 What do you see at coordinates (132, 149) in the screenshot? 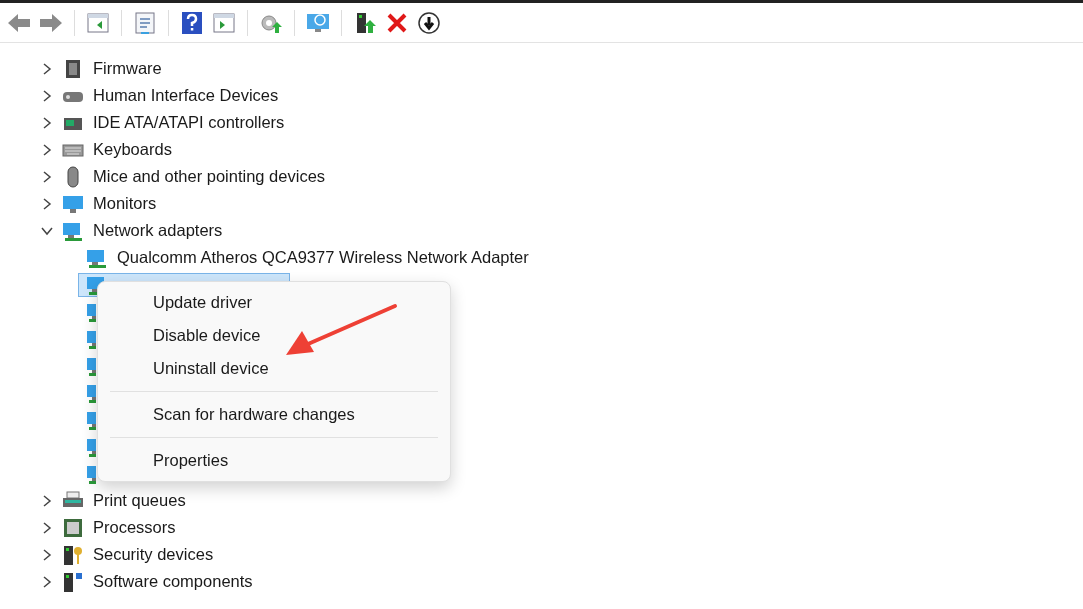
I see `category-label: Keyboards` at bounding box center [132, 149].